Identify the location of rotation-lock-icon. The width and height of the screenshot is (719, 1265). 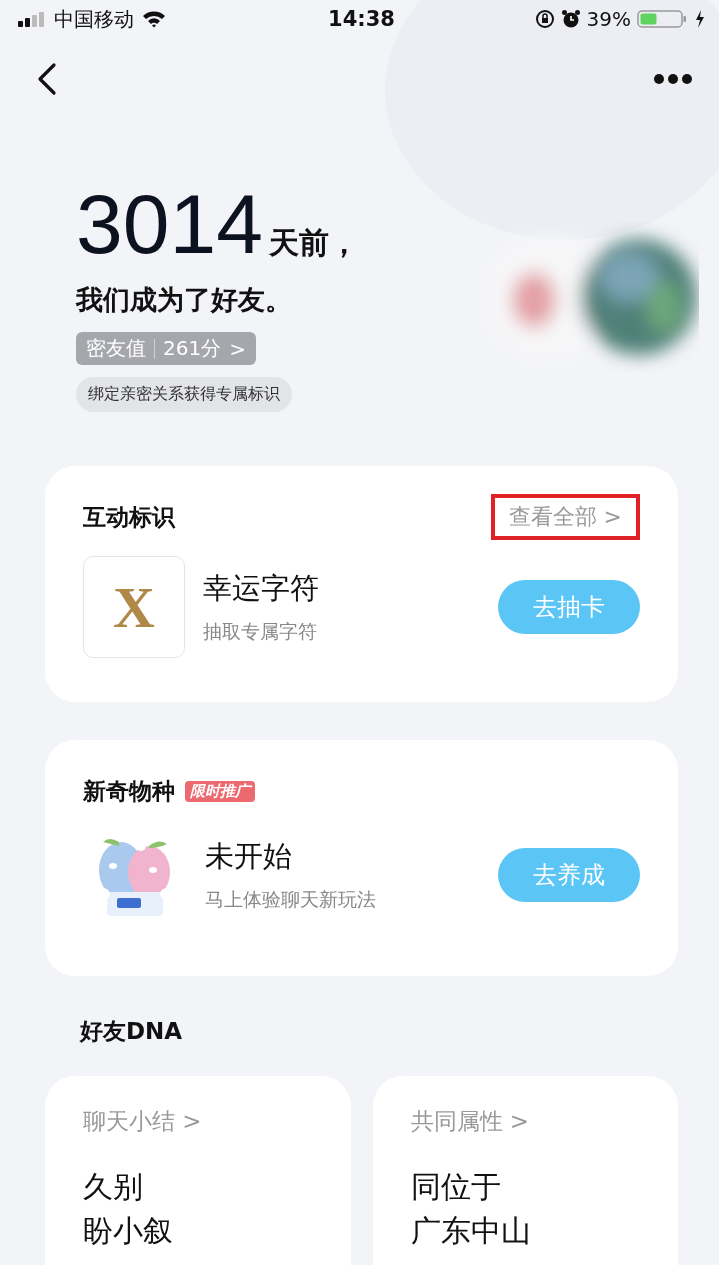
(544, 19).